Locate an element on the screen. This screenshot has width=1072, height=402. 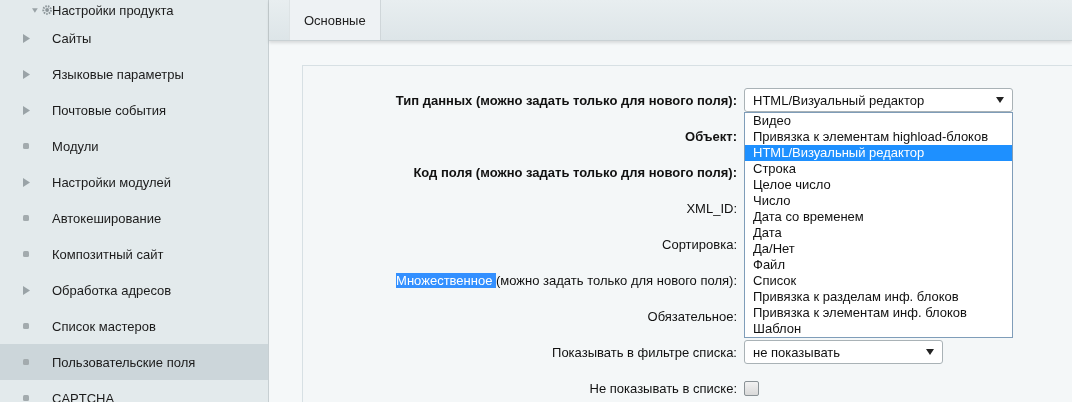
field-label: Сортировка: is located at coordinates (699, 244).